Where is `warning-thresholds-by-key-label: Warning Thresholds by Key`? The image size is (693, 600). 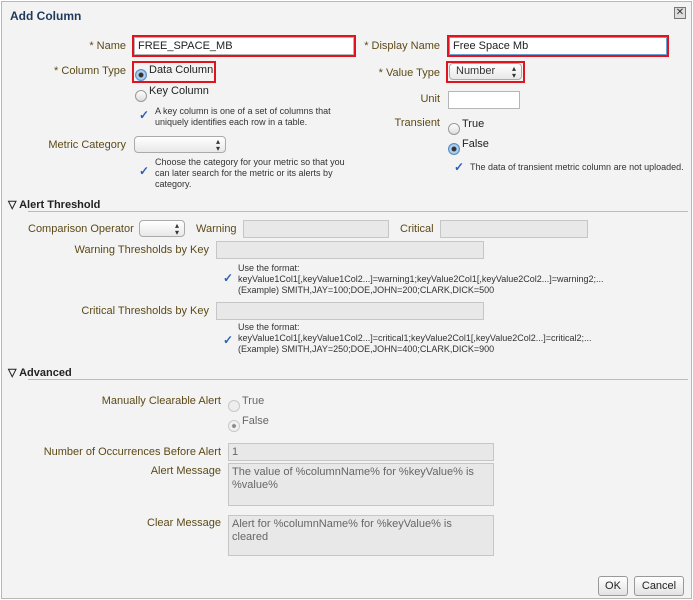 warning-thresholds-by-key-label: Warning Thresholds by Key is located at coordinates (141, 250).